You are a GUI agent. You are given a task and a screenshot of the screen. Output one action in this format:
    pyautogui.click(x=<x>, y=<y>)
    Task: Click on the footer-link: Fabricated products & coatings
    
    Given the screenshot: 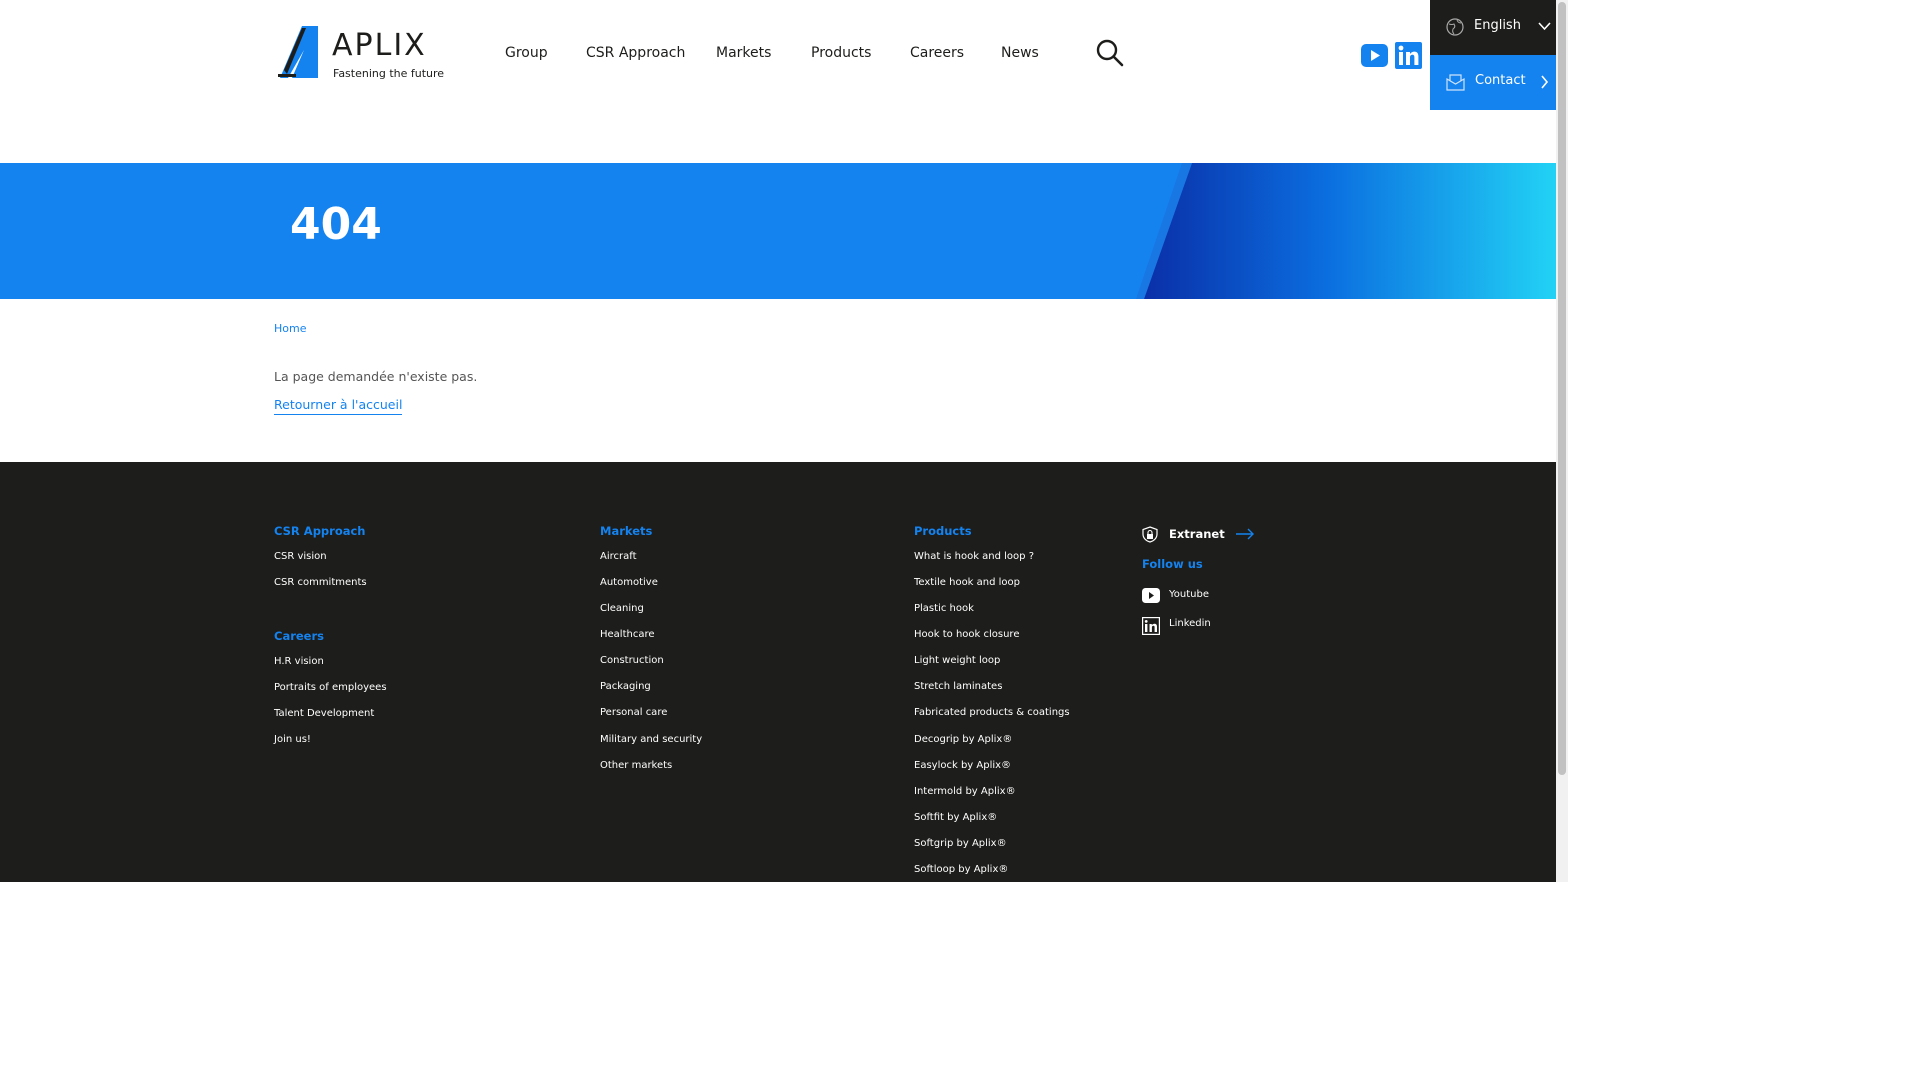 What is the action you would take?
    pyautogui.click(x=992, y=712)
    